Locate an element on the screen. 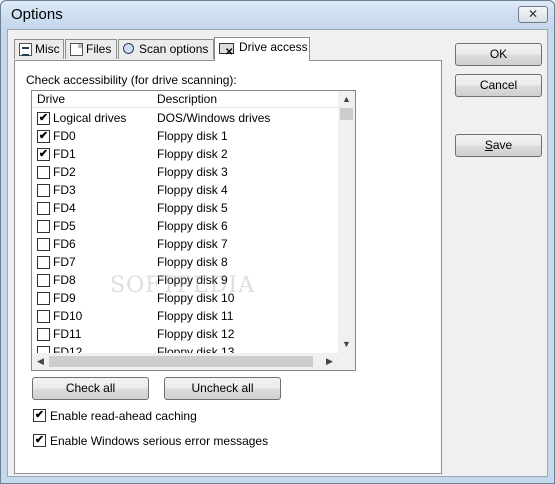 This screenshot has height=484, width=555. tab-label: Scan options is located at coordinates (174, 49).